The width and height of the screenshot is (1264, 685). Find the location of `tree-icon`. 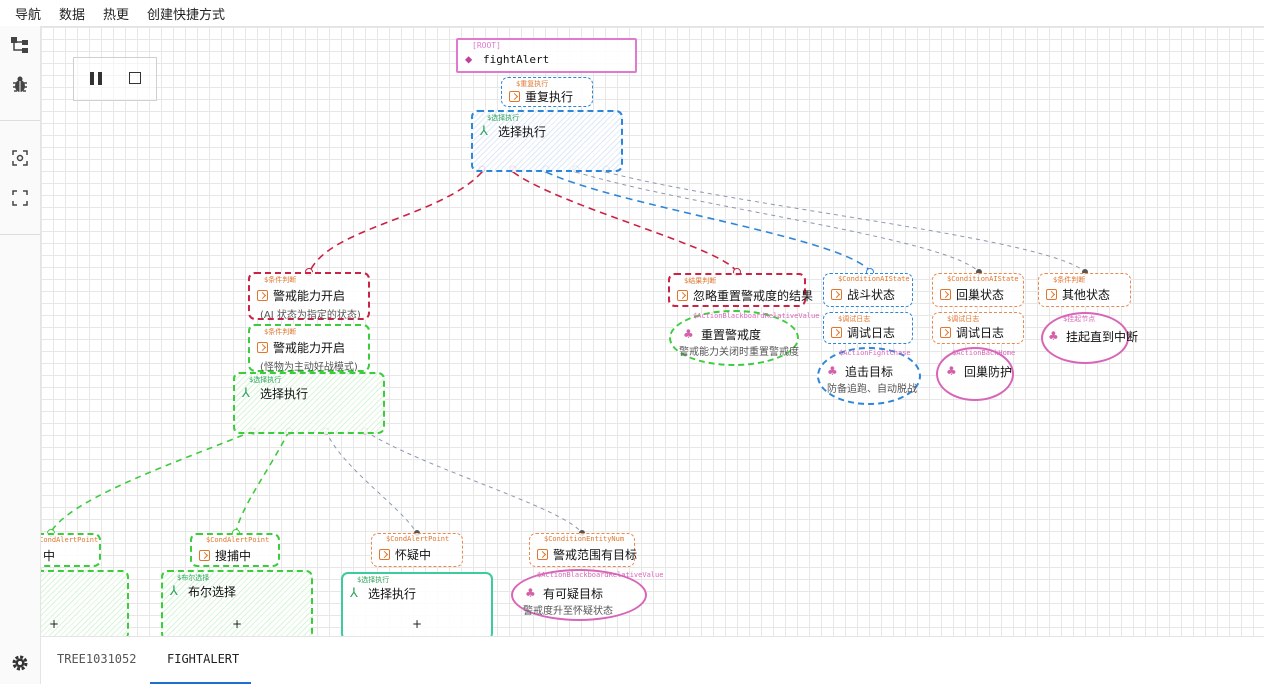

tree-icon is located at coordinates (20, 45).